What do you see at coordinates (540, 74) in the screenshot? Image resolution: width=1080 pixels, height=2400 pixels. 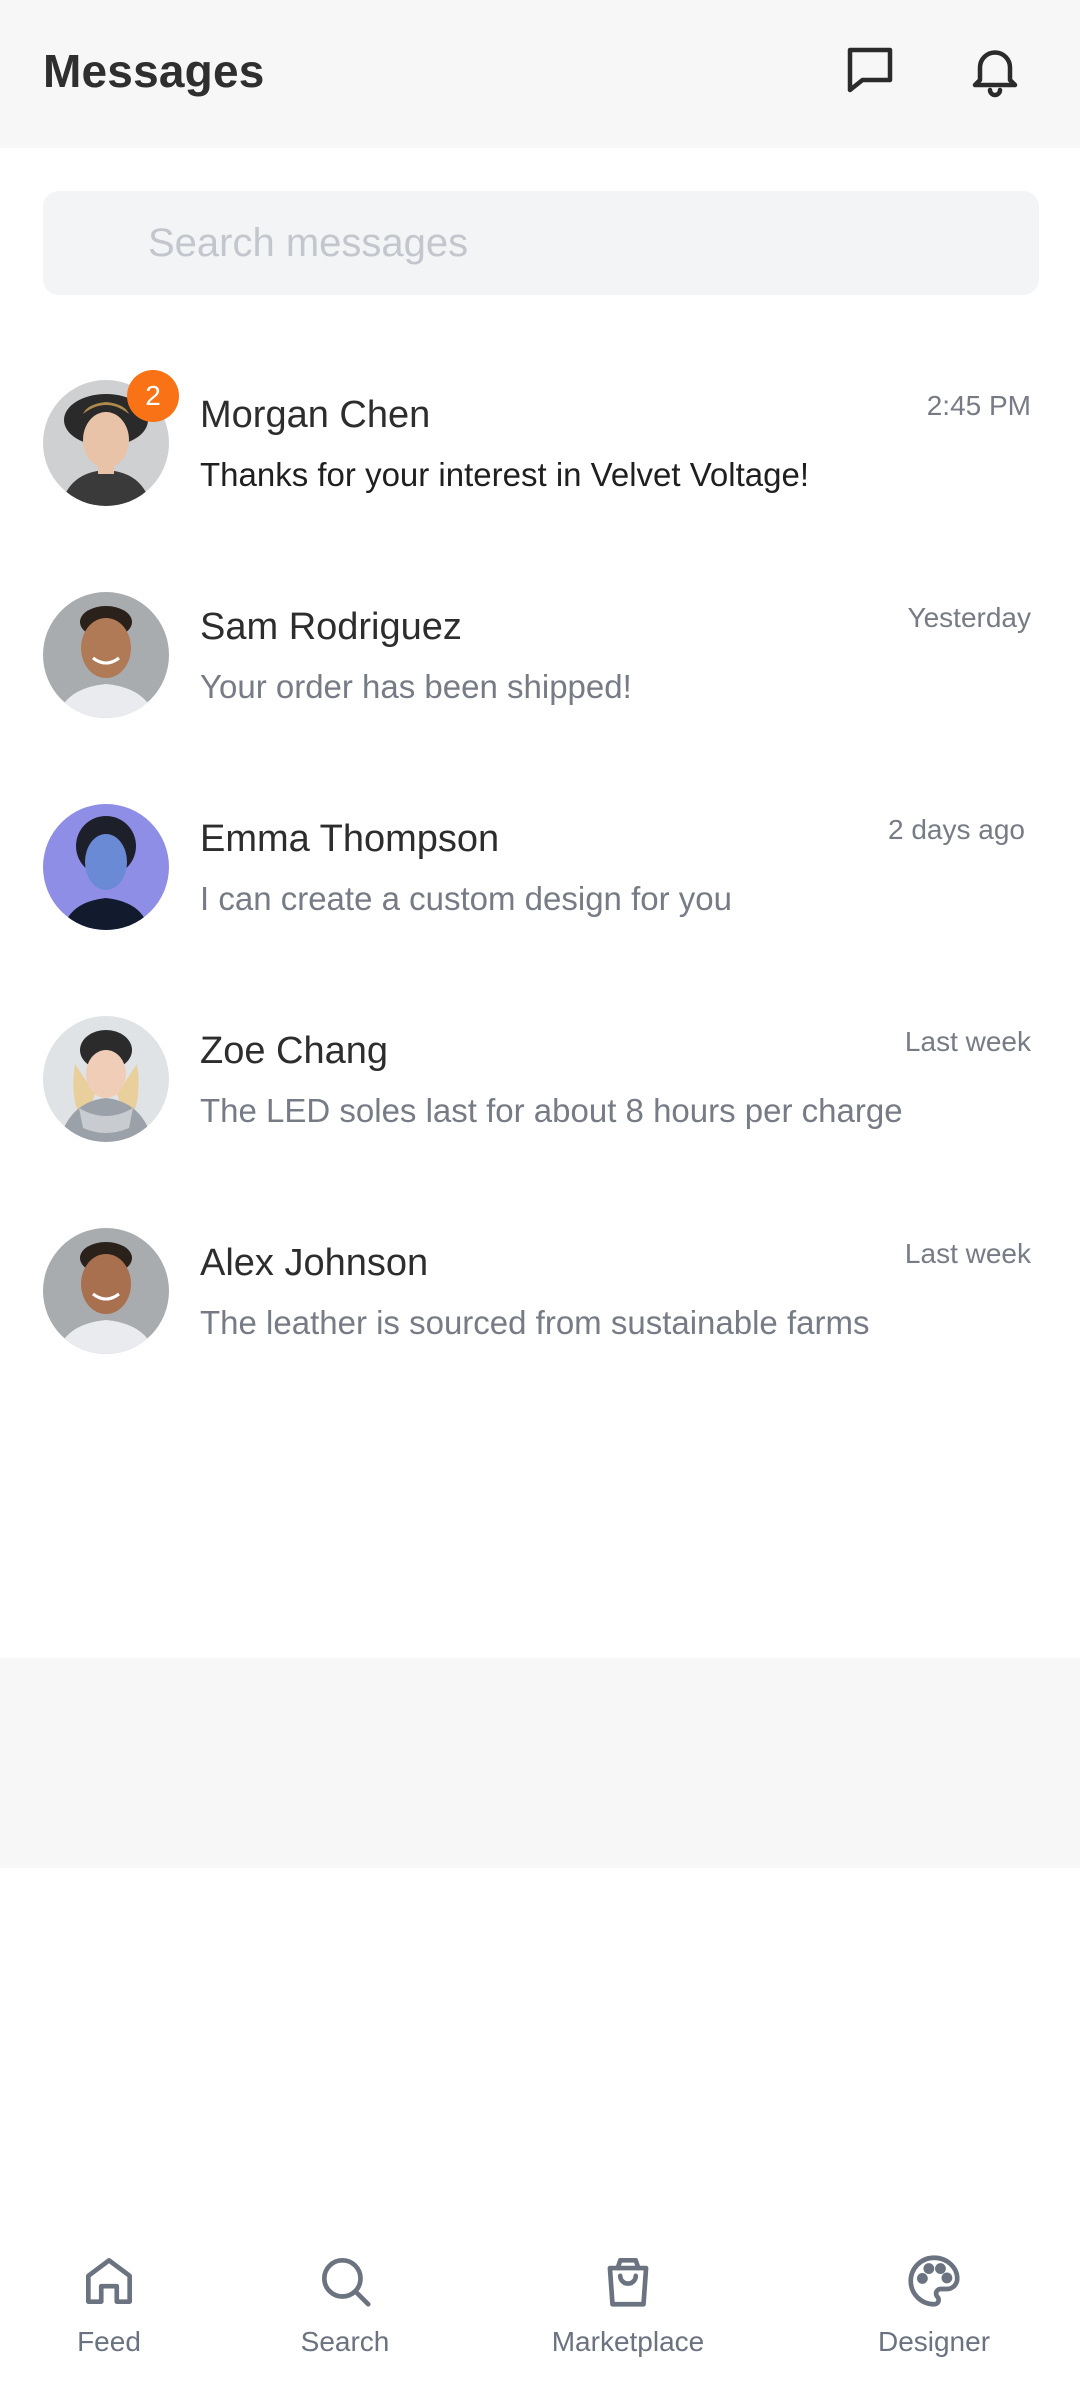 I see `app-header: Messages` at bounding box center [540, 74].